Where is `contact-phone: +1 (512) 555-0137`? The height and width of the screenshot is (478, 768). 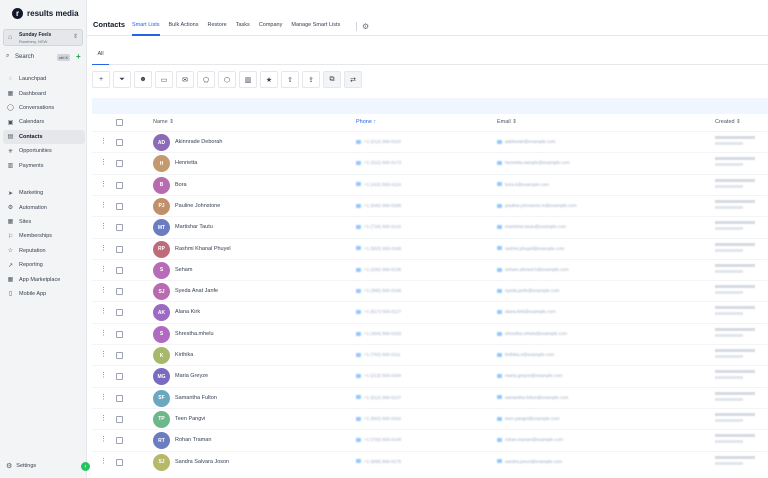
contact-phone: +1 (512) 555-0137 is located at coordinates (378, 397).